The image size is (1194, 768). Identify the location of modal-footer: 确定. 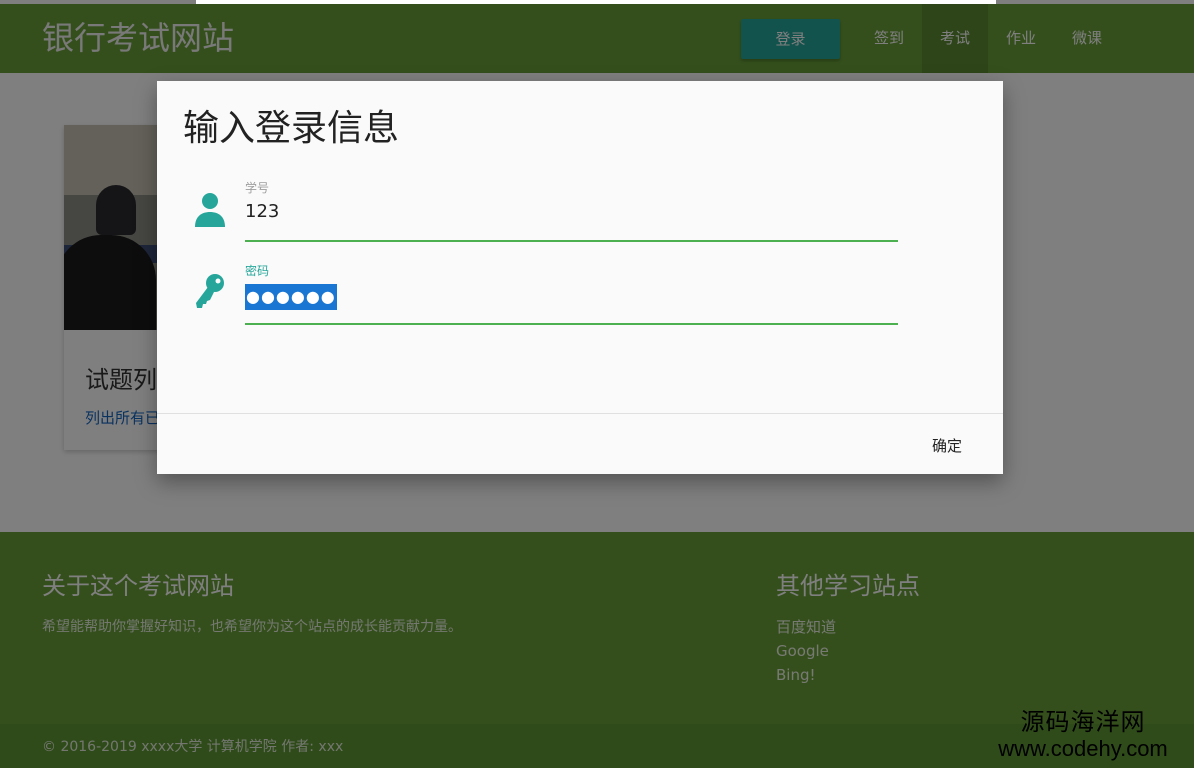
(580, 443).